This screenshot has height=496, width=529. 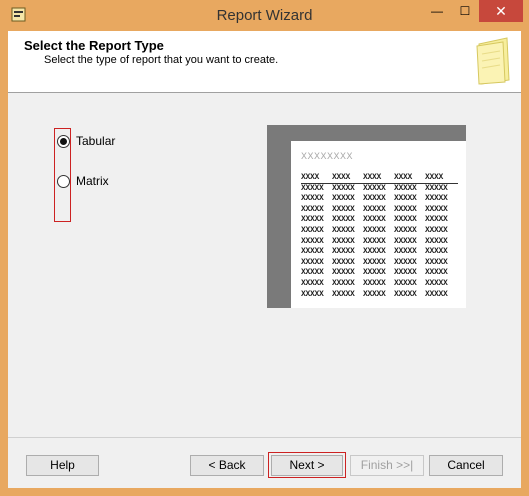 I want to click on maximize-button: ☐, so click(x=465, y=11).